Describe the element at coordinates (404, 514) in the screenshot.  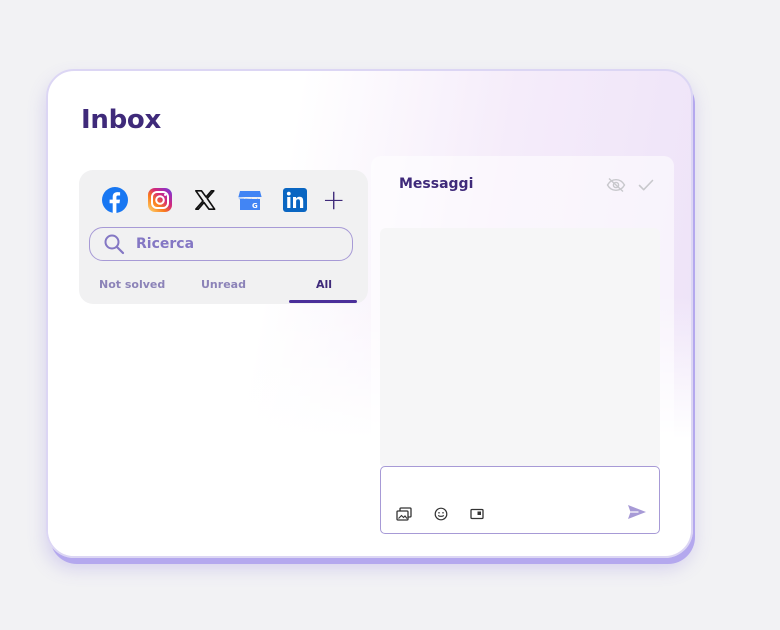
I see `media-icon` at that location.